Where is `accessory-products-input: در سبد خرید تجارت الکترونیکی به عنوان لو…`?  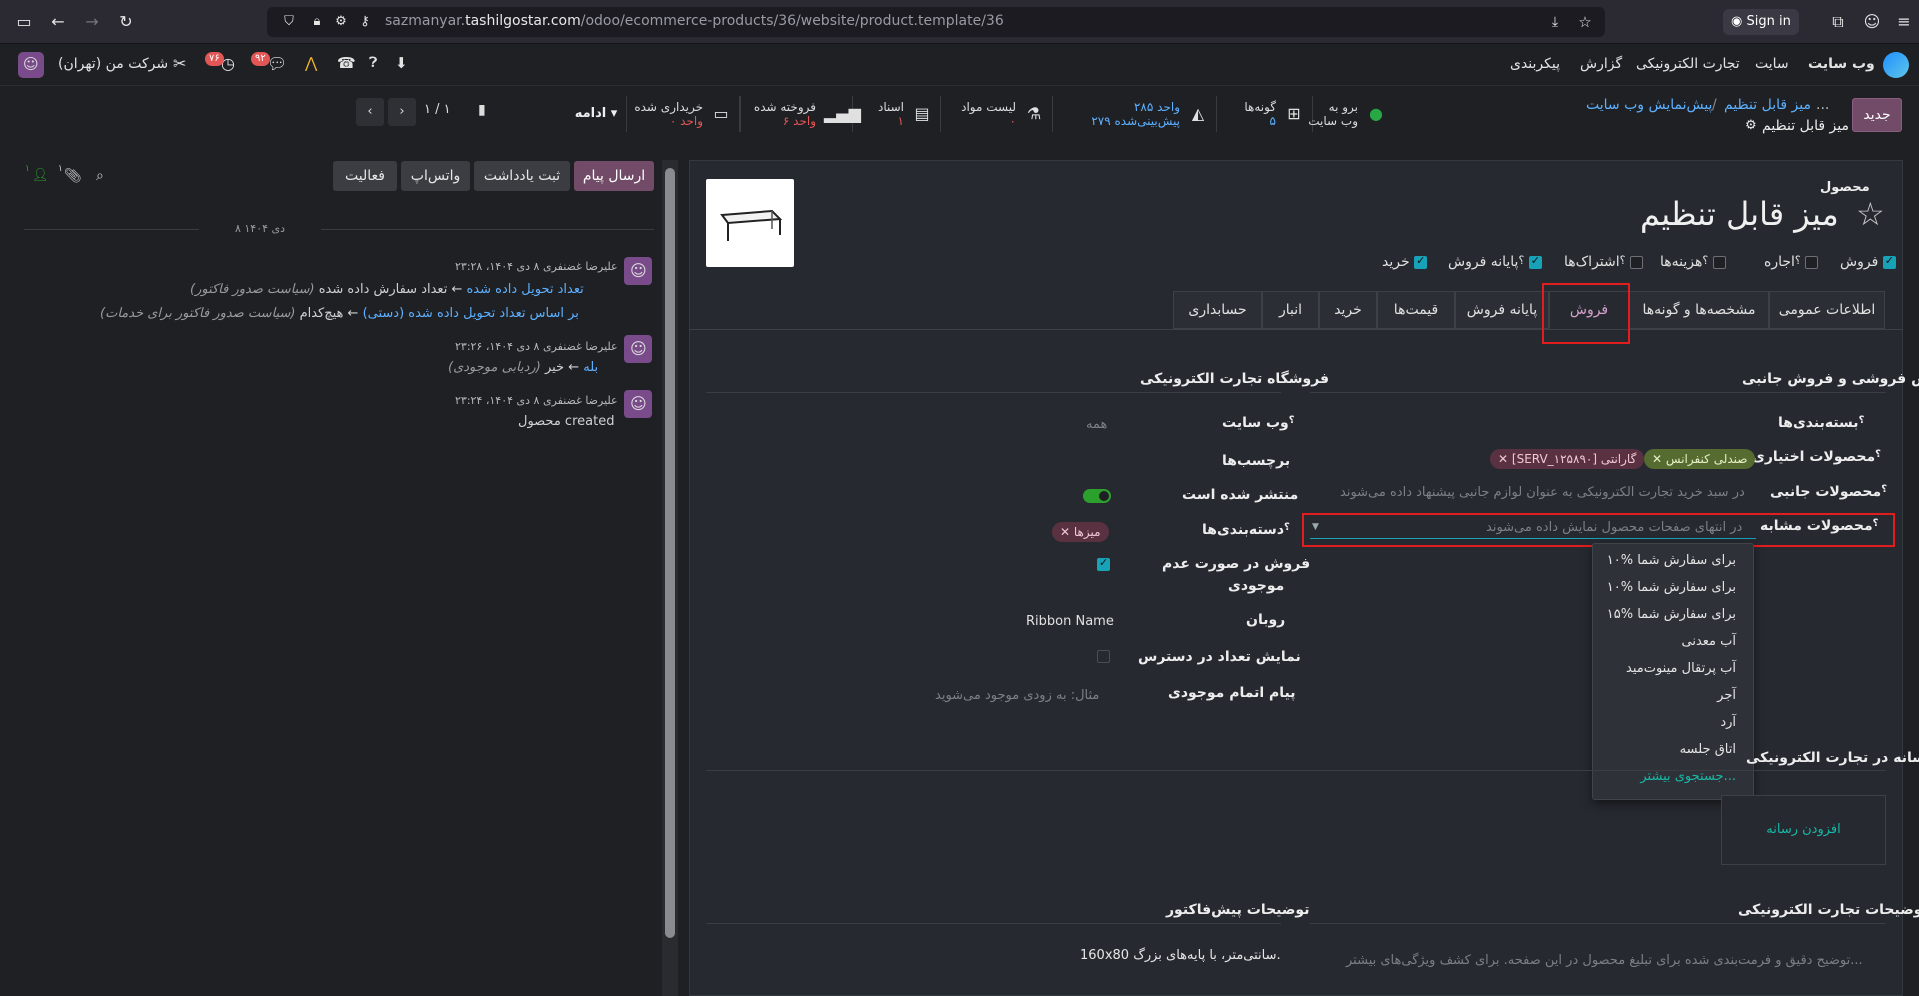
accessory-products-input: در سبد خرید تجارت الکترونیکی به عنوان لو… is located at coordinates (1542, 492).